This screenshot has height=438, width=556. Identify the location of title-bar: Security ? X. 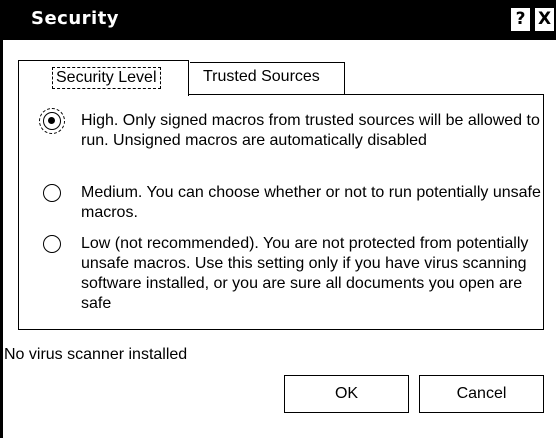
(278, 20).